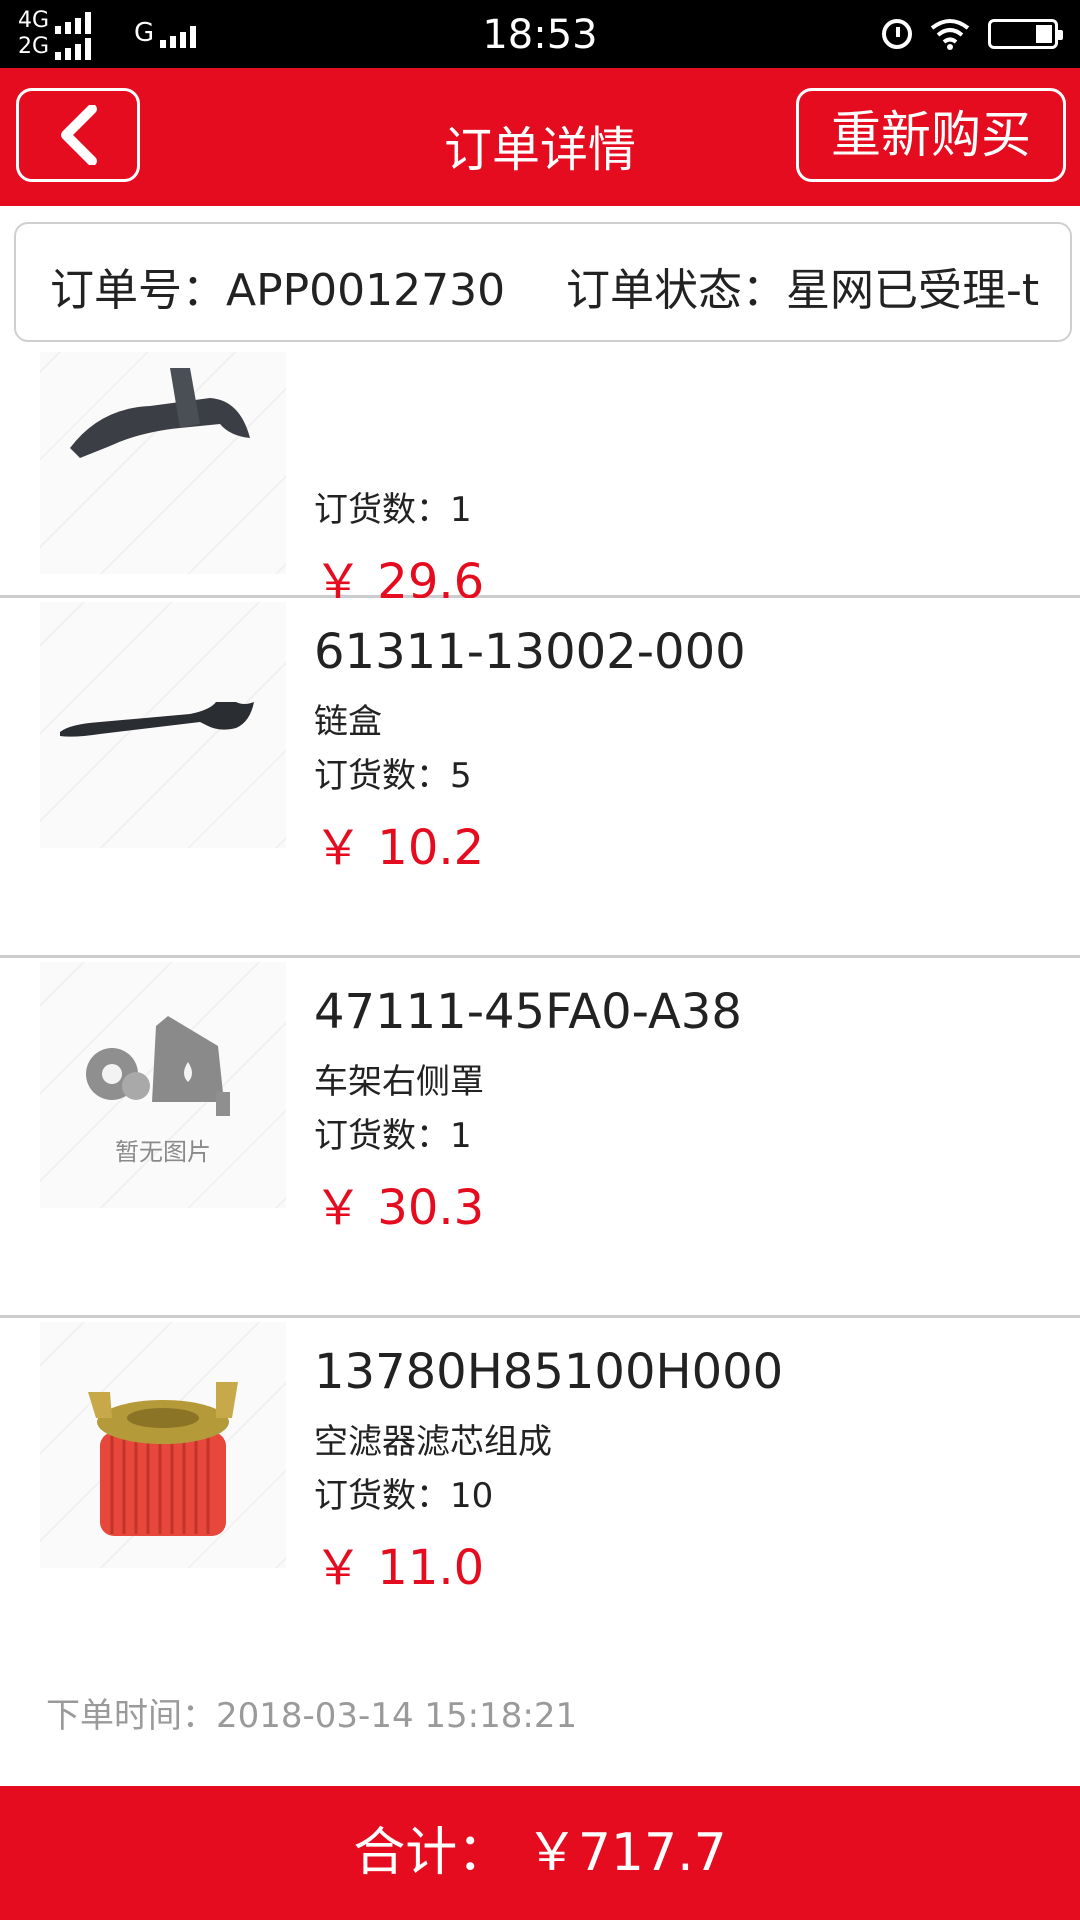 This screenshot has height=1920, width=1080. What do you see at coordinates (543, 282) in the screenshot?
I see `order-info-card: 订单号：APP0012730 订单状态：星网已受理-t` at bounding box center [543, 282].